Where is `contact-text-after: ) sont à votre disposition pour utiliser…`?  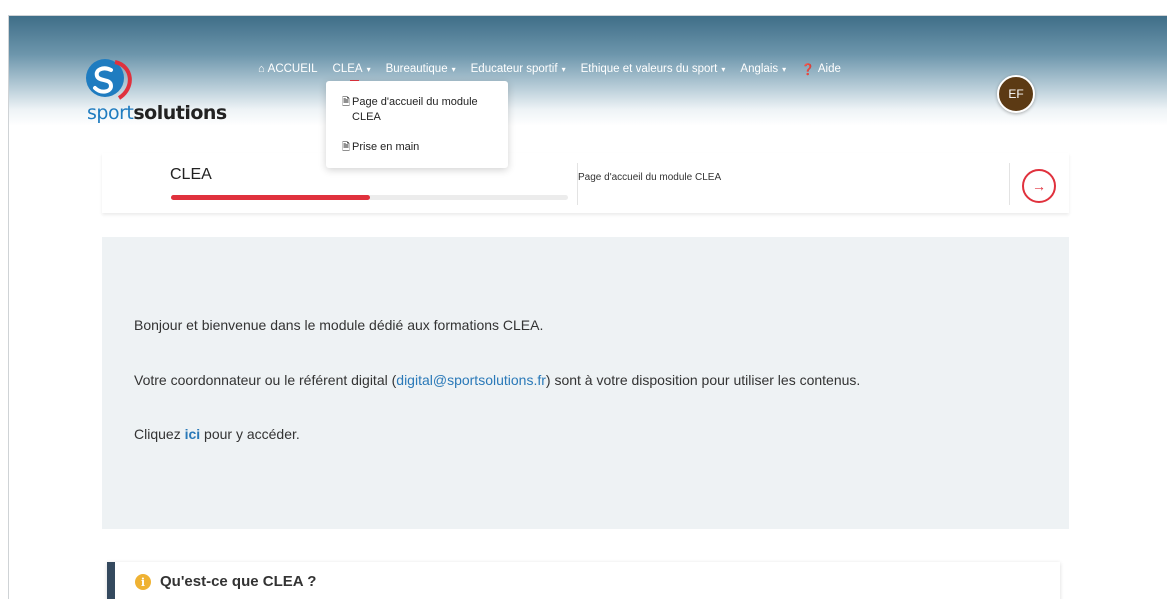
contact-text-after: ) sont à votre disposition pour utiliser… is located at coordinates (703, 380).